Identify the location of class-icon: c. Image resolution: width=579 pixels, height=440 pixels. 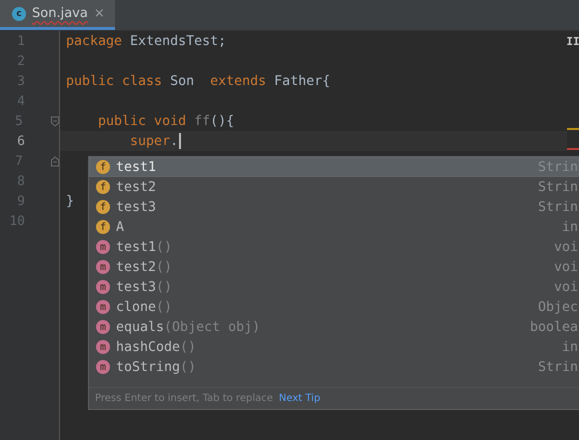
(19, 13).